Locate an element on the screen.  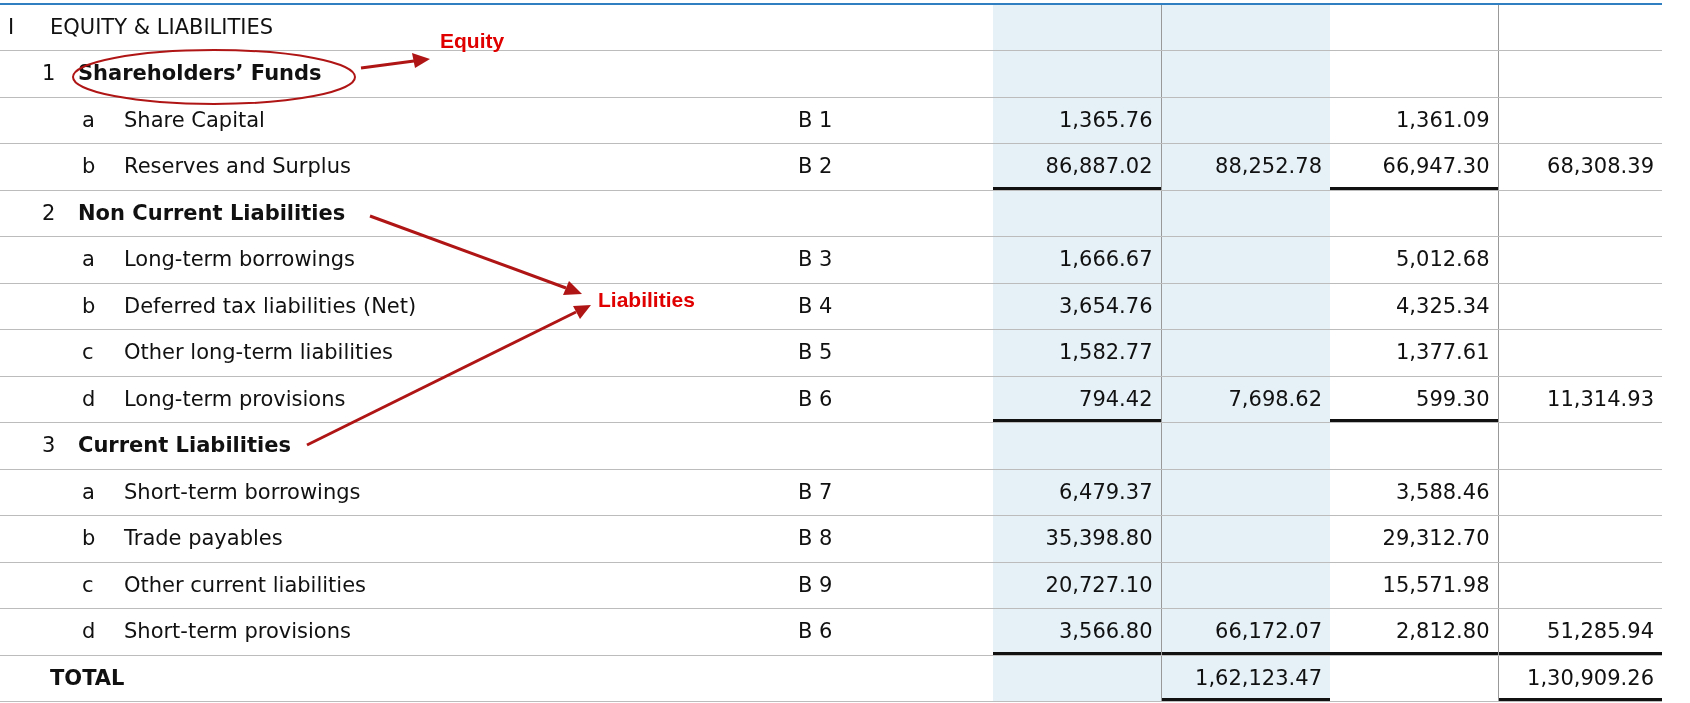
amount: 1,30,909.26 is located at coordinates (1590, 677).